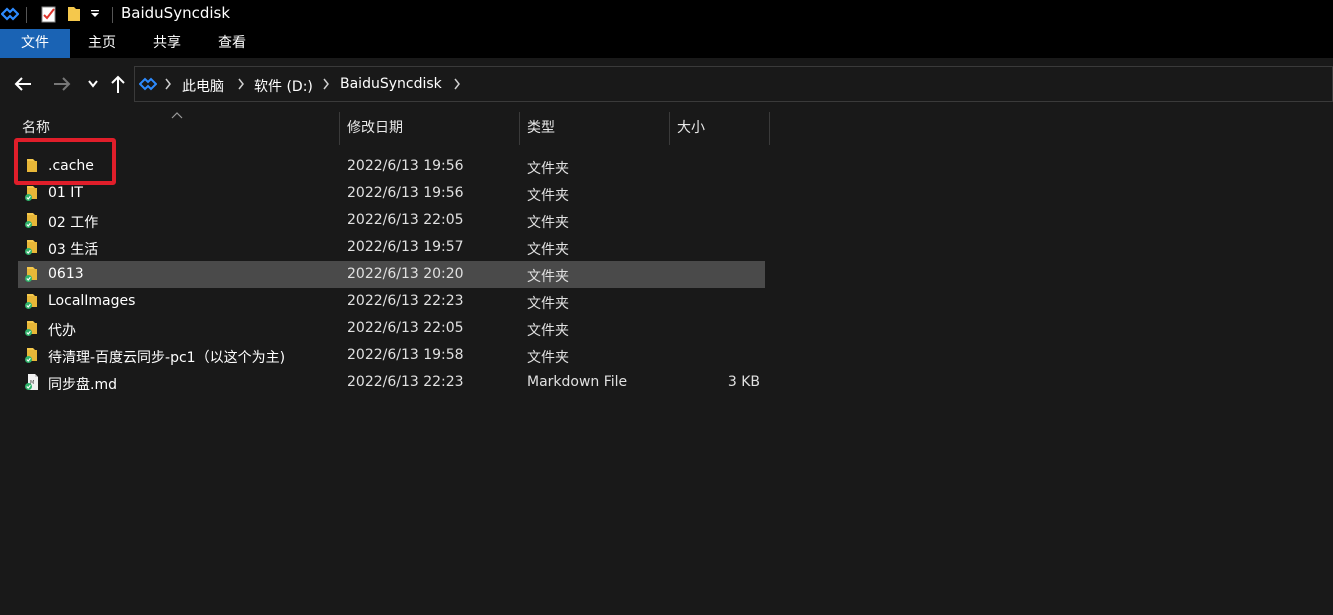 This screenshot has height=615, width=1333. What do you see at coordinates (405, 247) in the screenshot?
I see `file-modified-date: 2022/6/13 19:57` at bounding box center [405, 247].